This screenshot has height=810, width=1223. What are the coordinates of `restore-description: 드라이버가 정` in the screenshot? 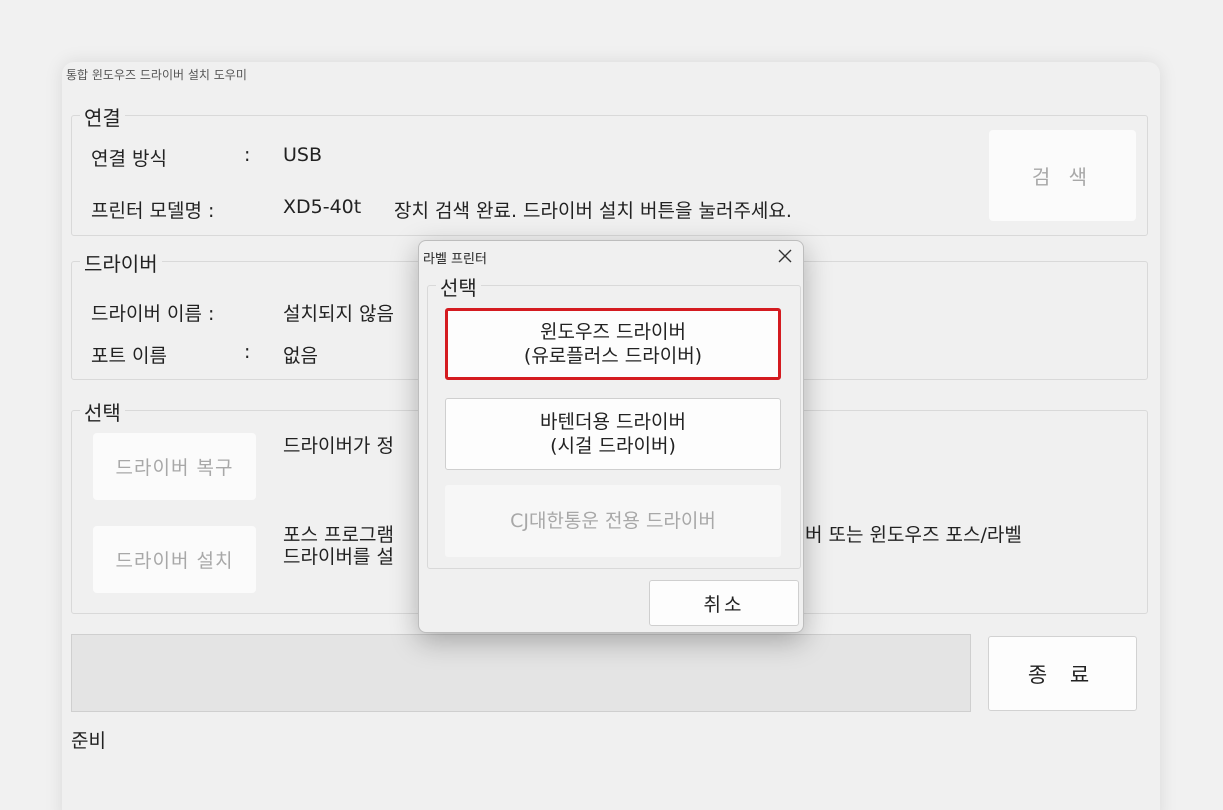 It's located at (338, 446).